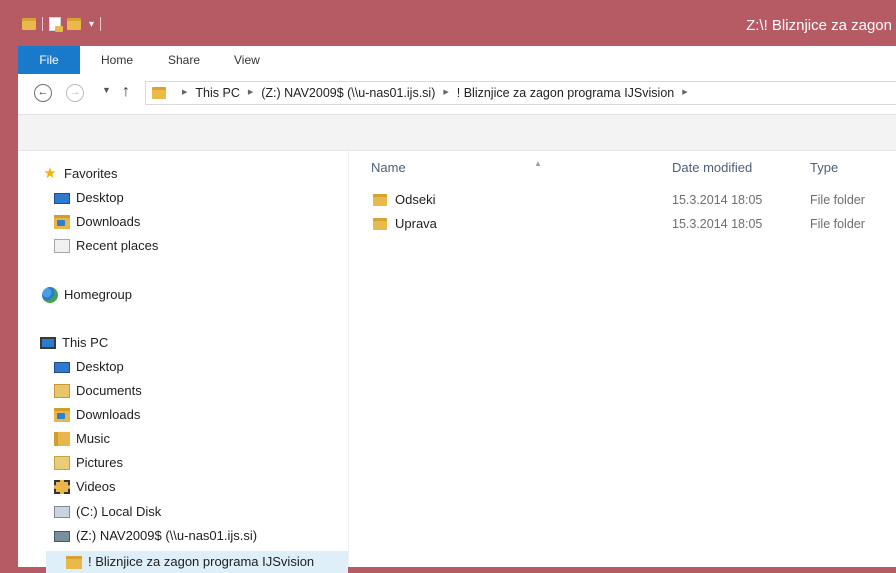 The image size is (896, 573). What do you see at coordinates (119, 511) in the screenshot?
I see `nav-label: (C:) Local Disk` at bounding box center [119, 511].